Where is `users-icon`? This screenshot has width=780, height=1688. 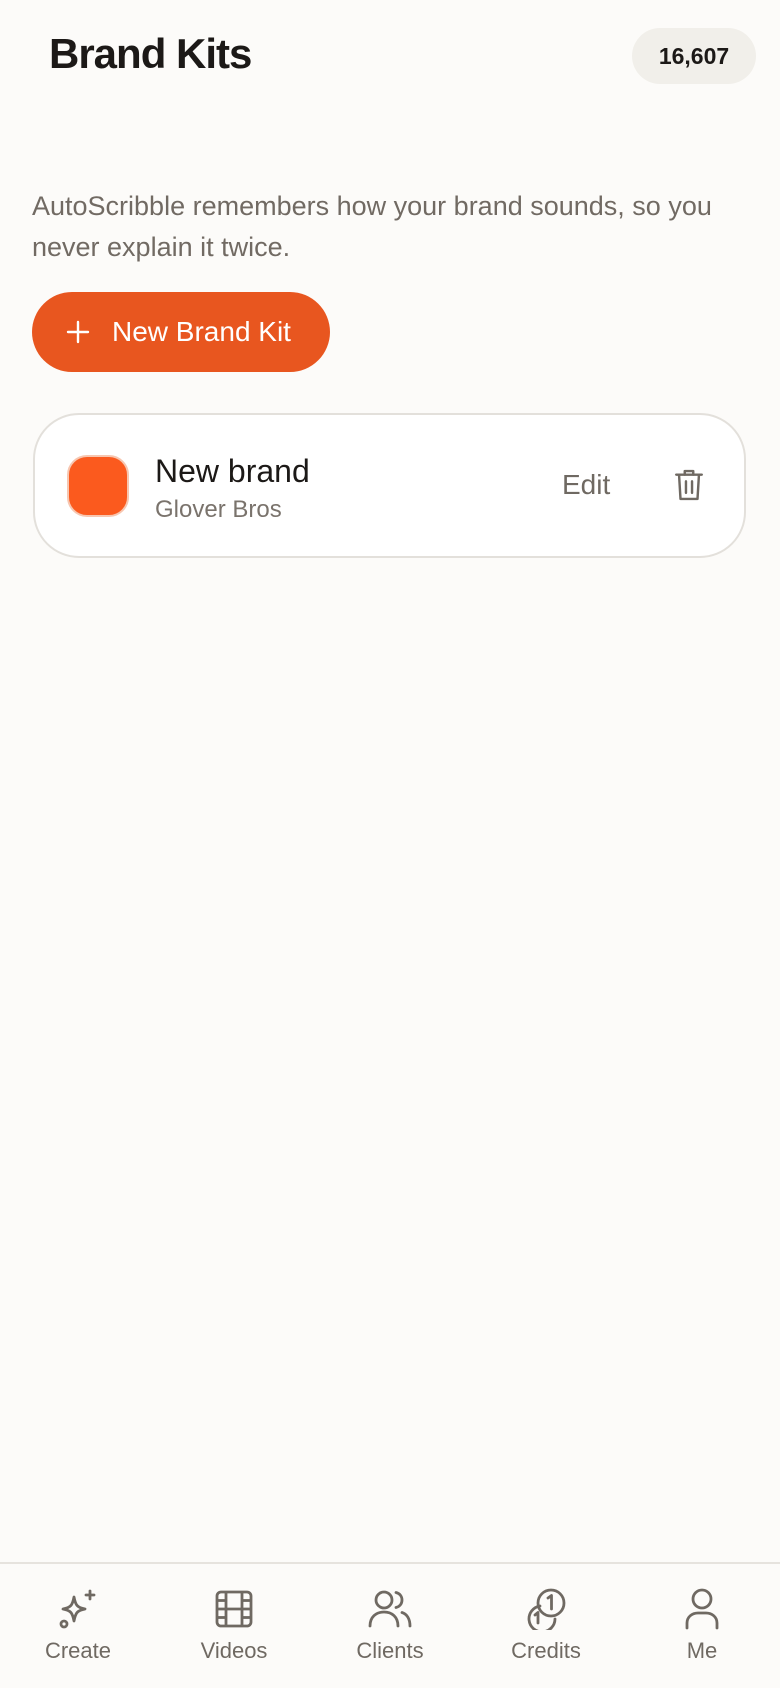 users-icon is located at coordinates (390, 1609).